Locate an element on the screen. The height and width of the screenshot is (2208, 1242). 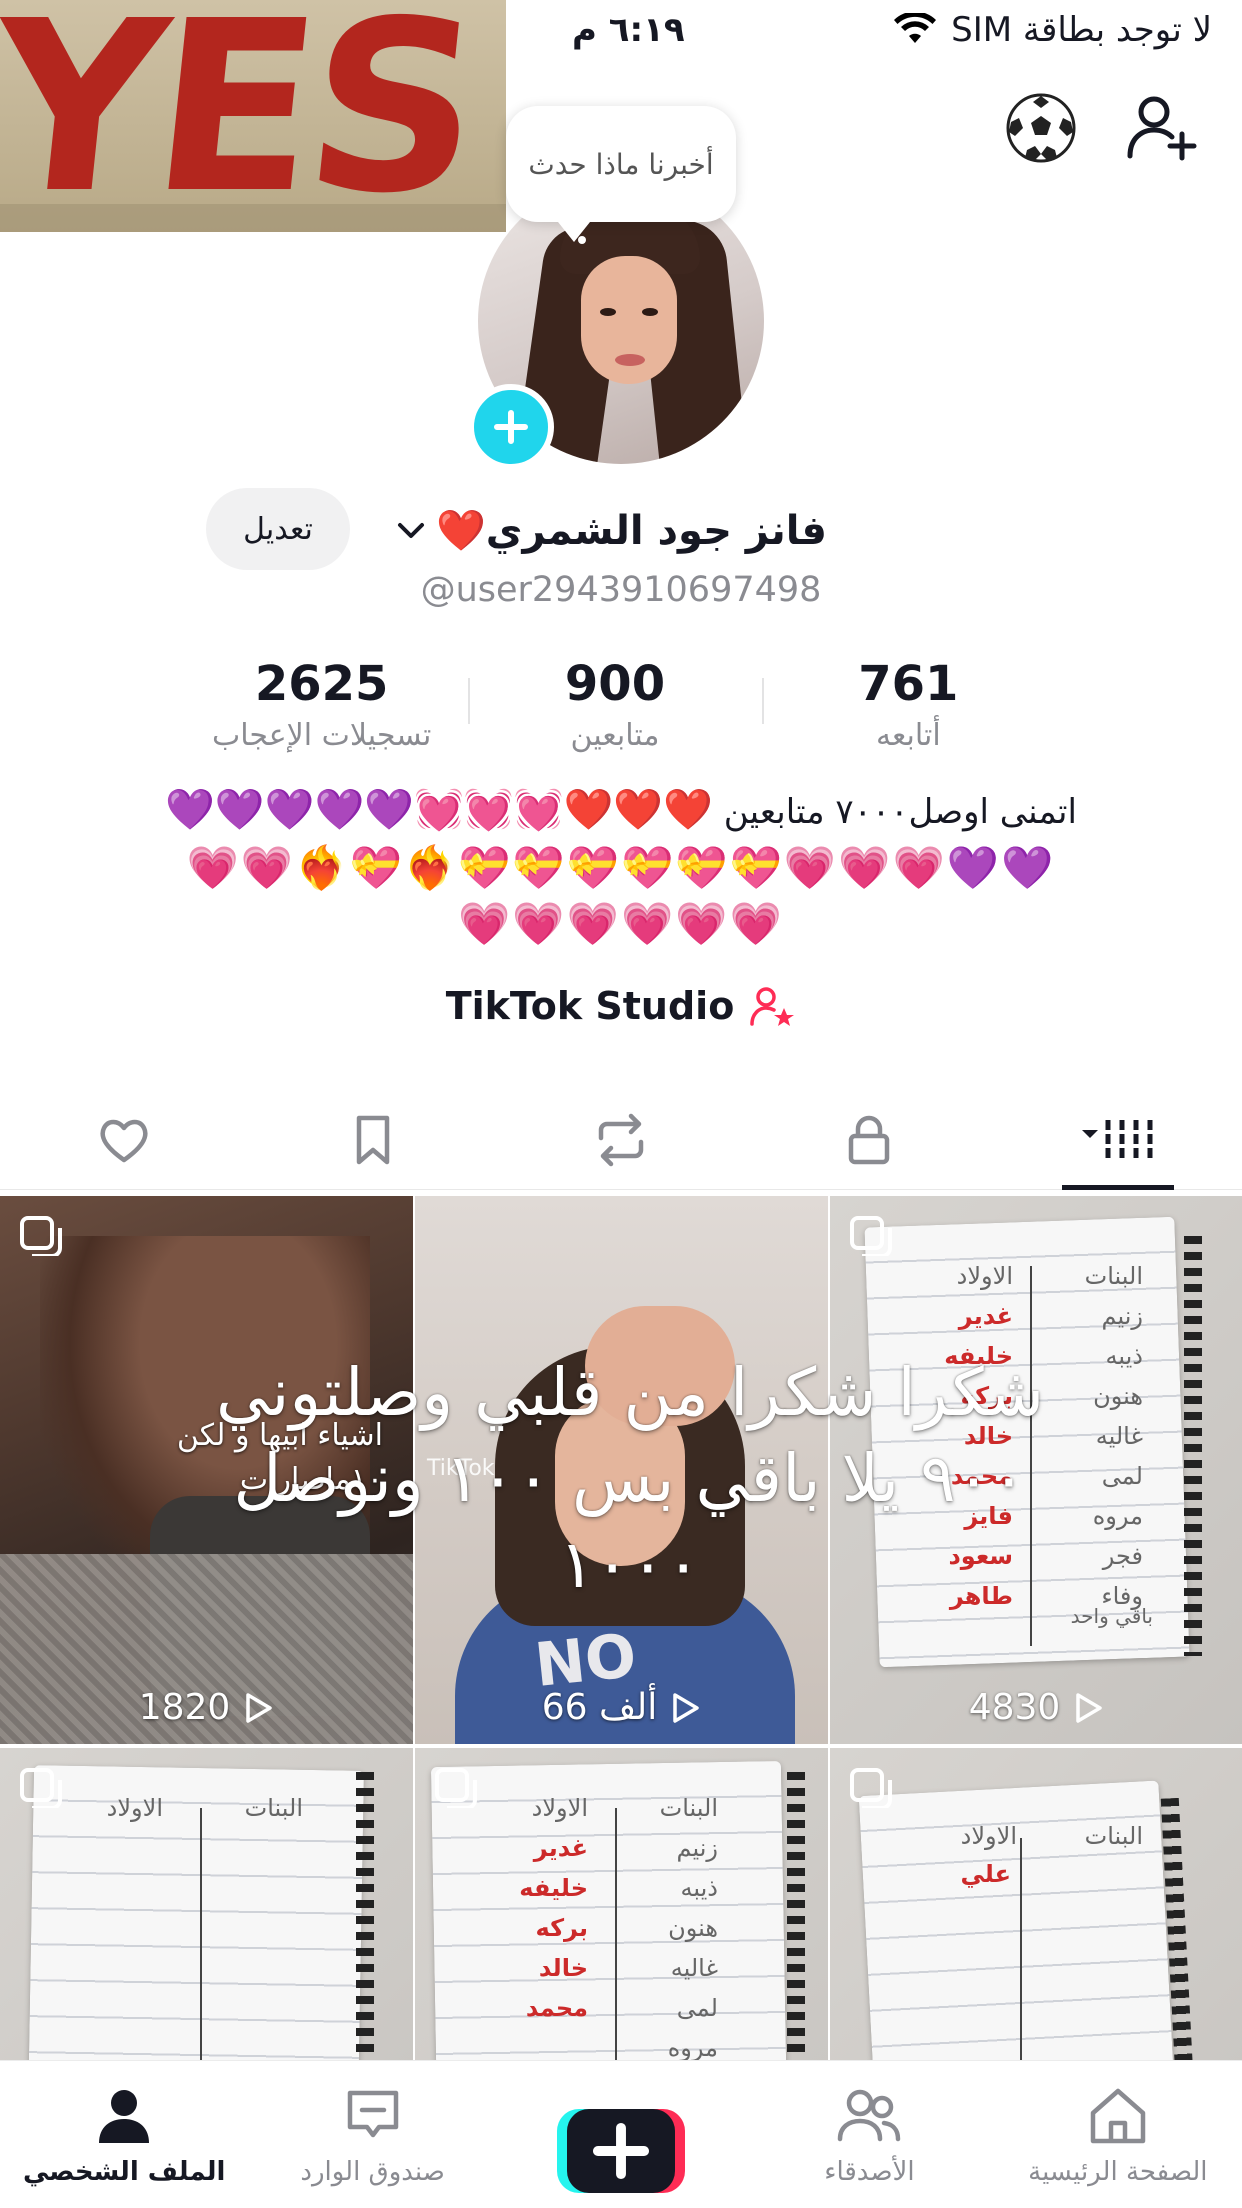
stat-likes-value: 2625 is located at coordinates (321, 684).